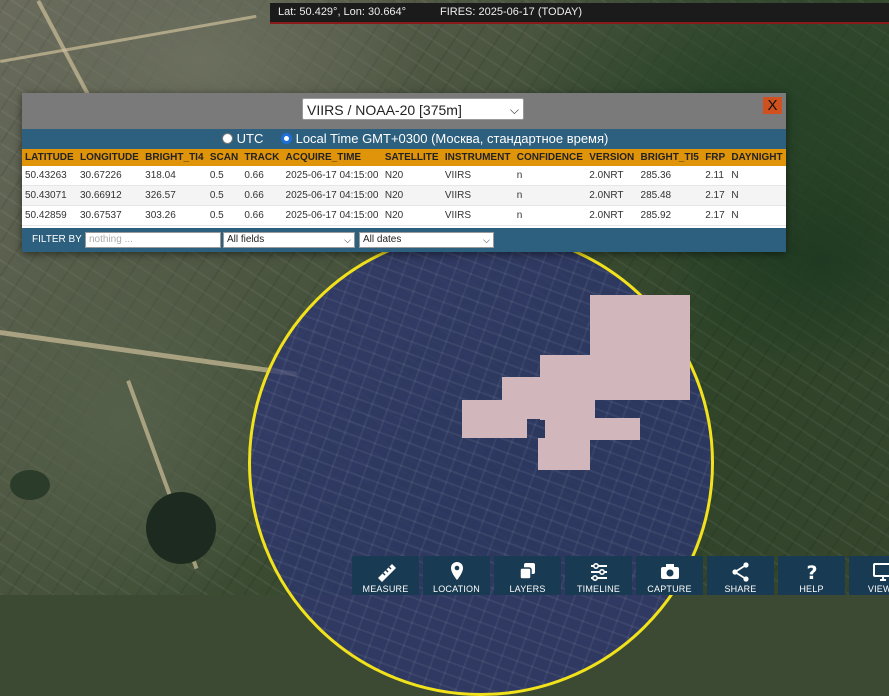 The width and height of the screenshot is (889, 696). I want to click on table-cell: 285.36, so click(670, 176).